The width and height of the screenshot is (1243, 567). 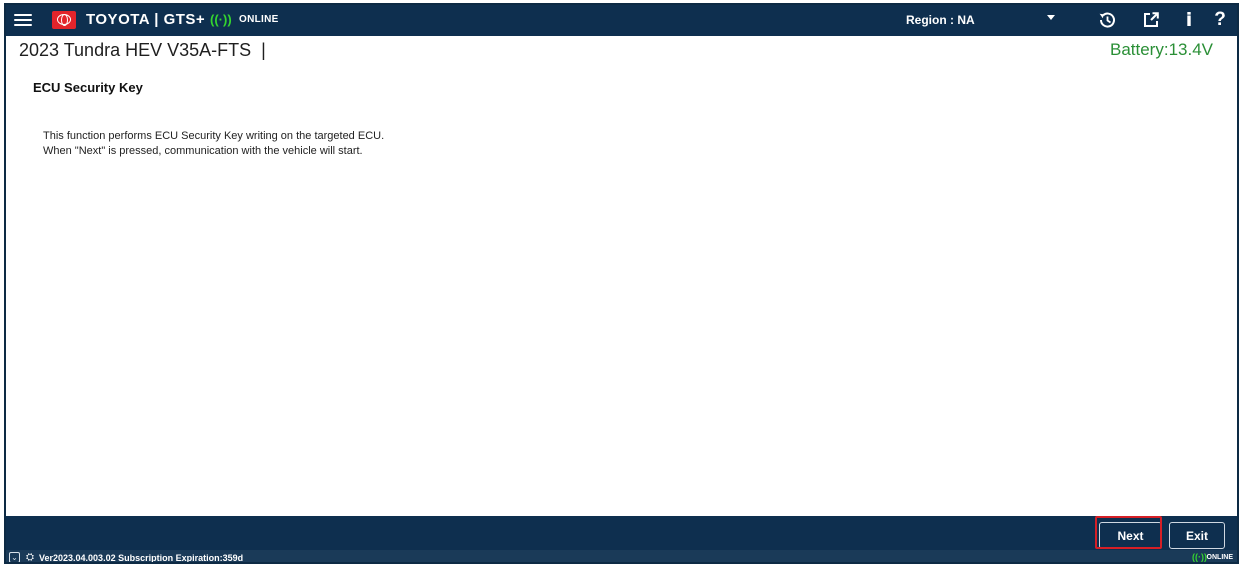 What do you see at coordinates (1107, 20) in the screenshot?
I see `history-icon` at bounding box center [1107, 20].